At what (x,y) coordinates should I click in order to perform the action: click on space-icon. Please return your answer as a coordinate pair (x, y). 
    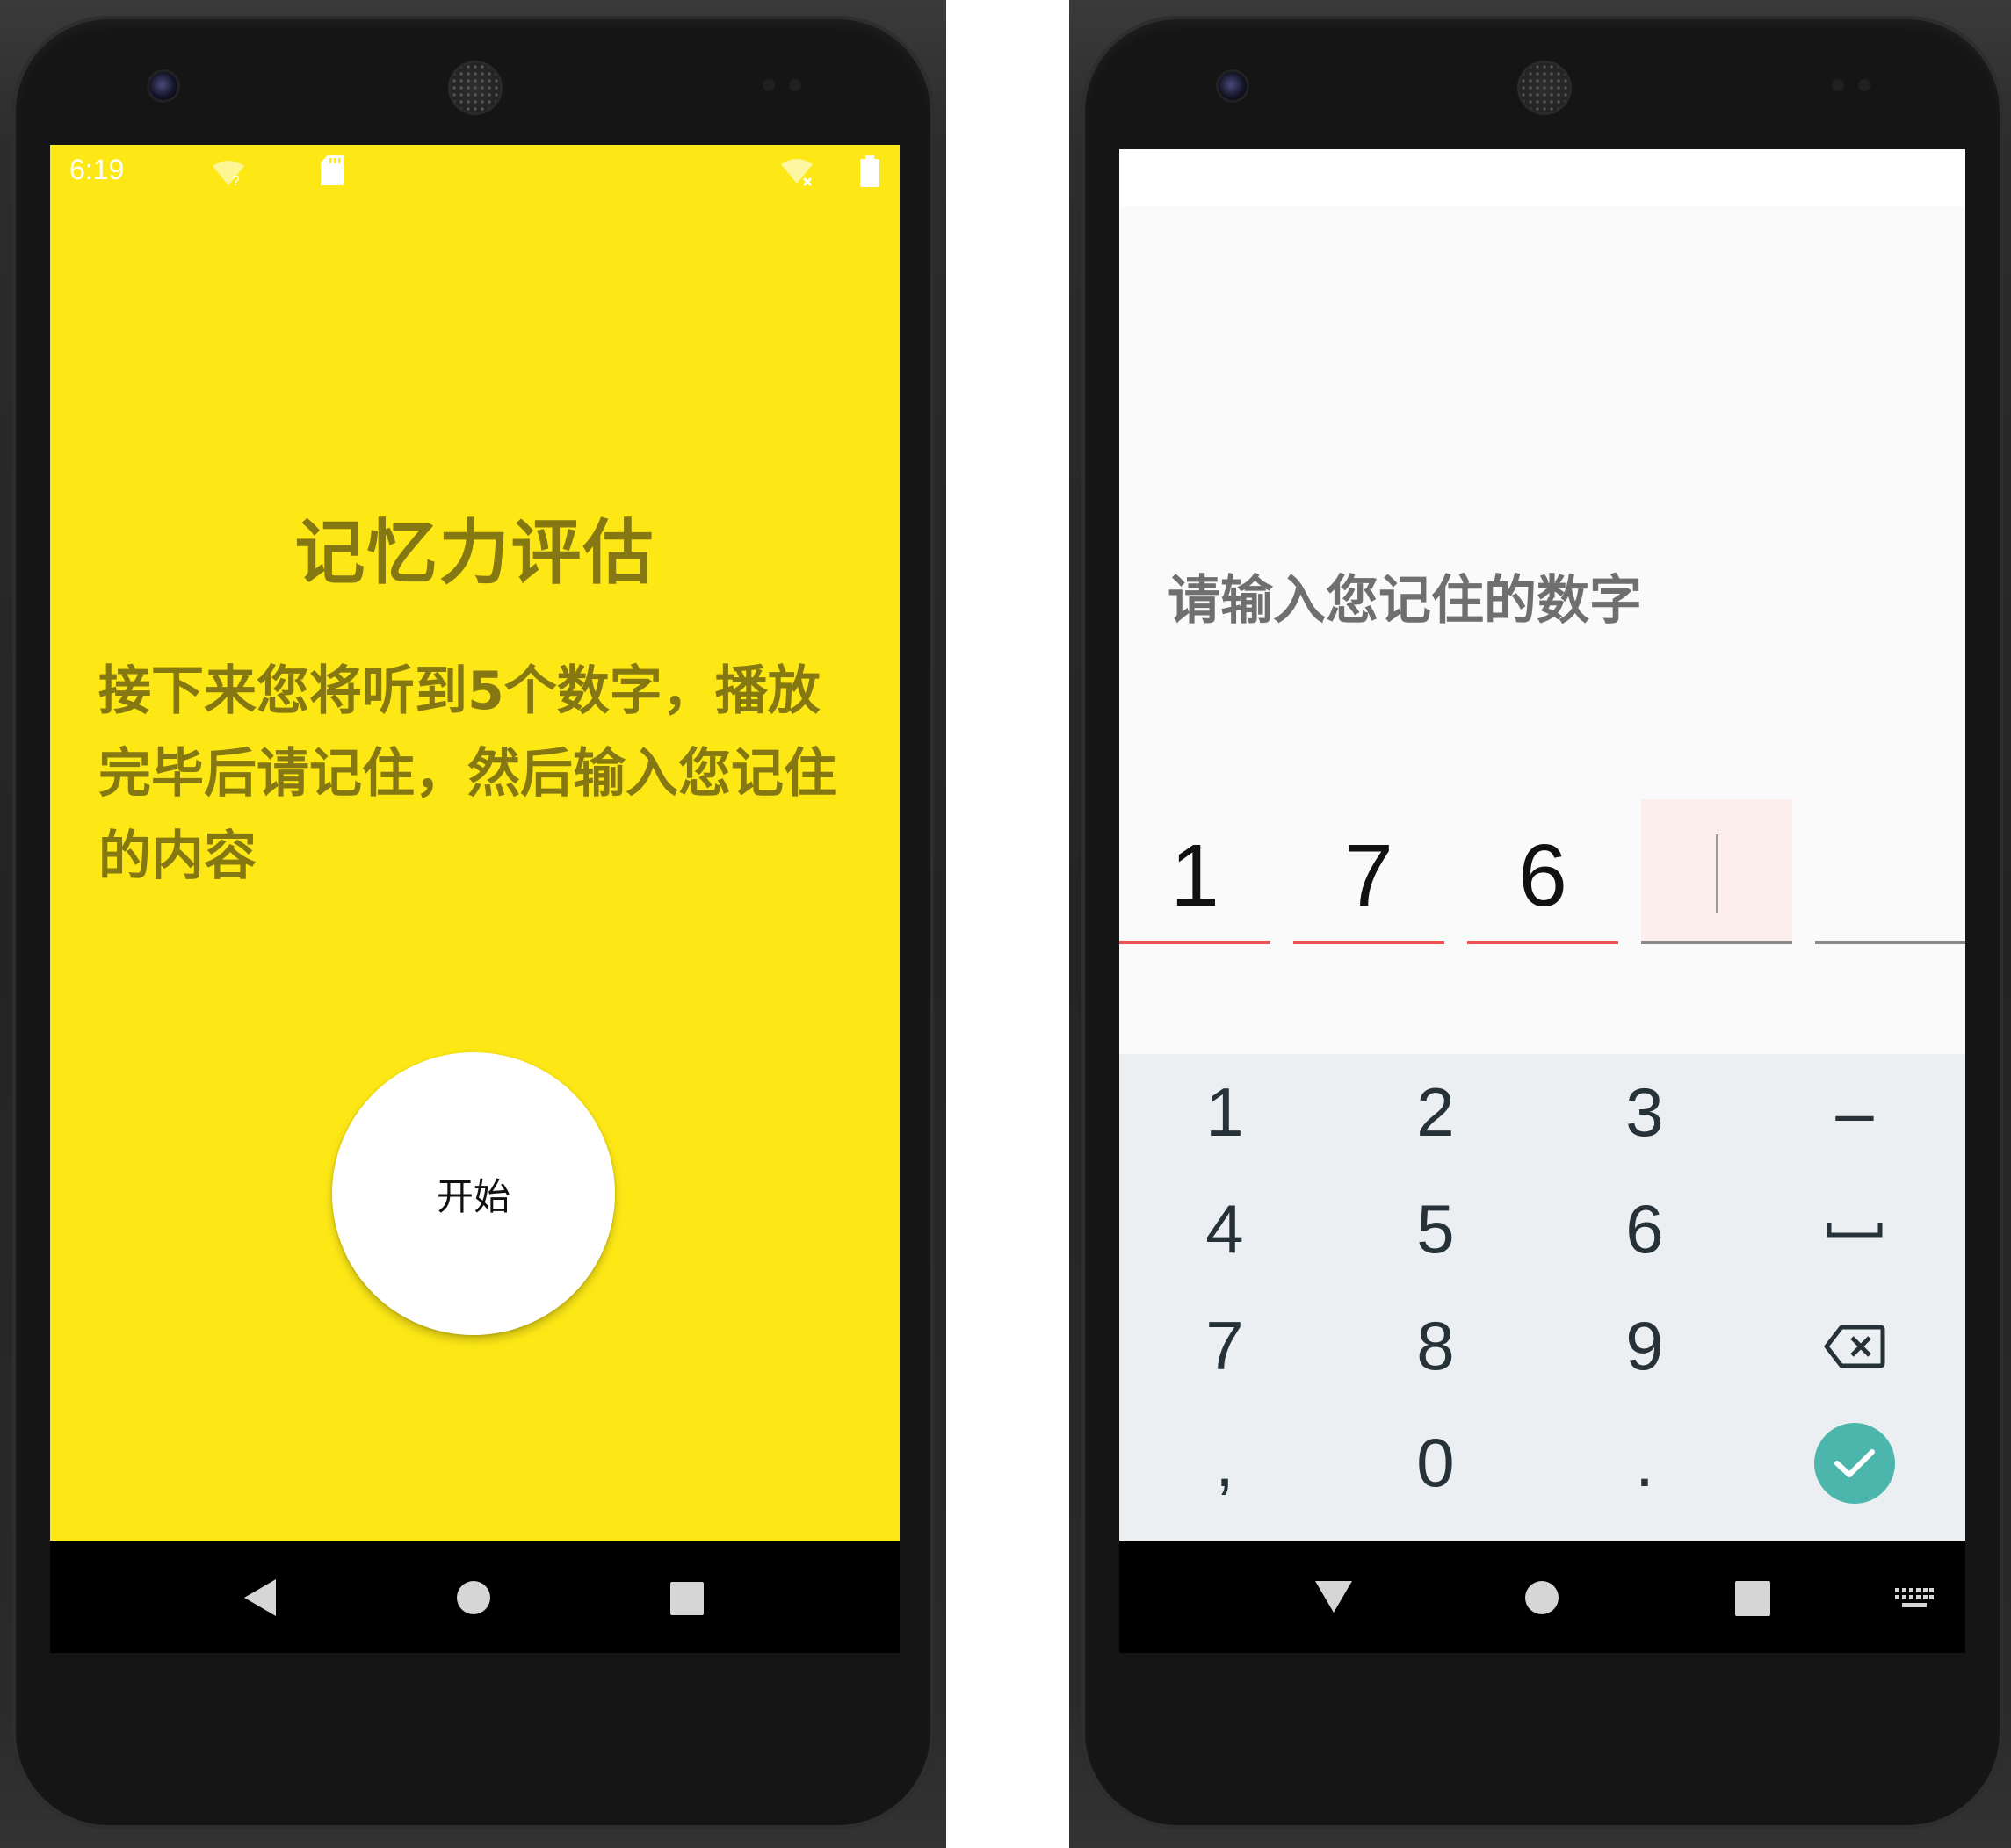
    Looking at the image, I should click on (1855, 1229).